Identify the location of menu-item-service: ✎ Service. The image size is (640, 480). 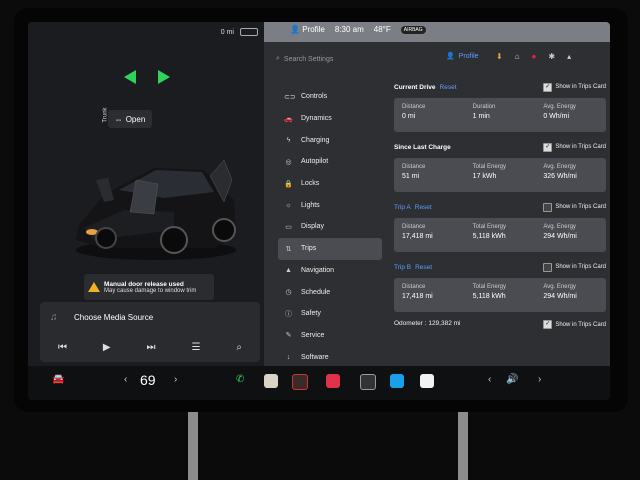
(330, 336).